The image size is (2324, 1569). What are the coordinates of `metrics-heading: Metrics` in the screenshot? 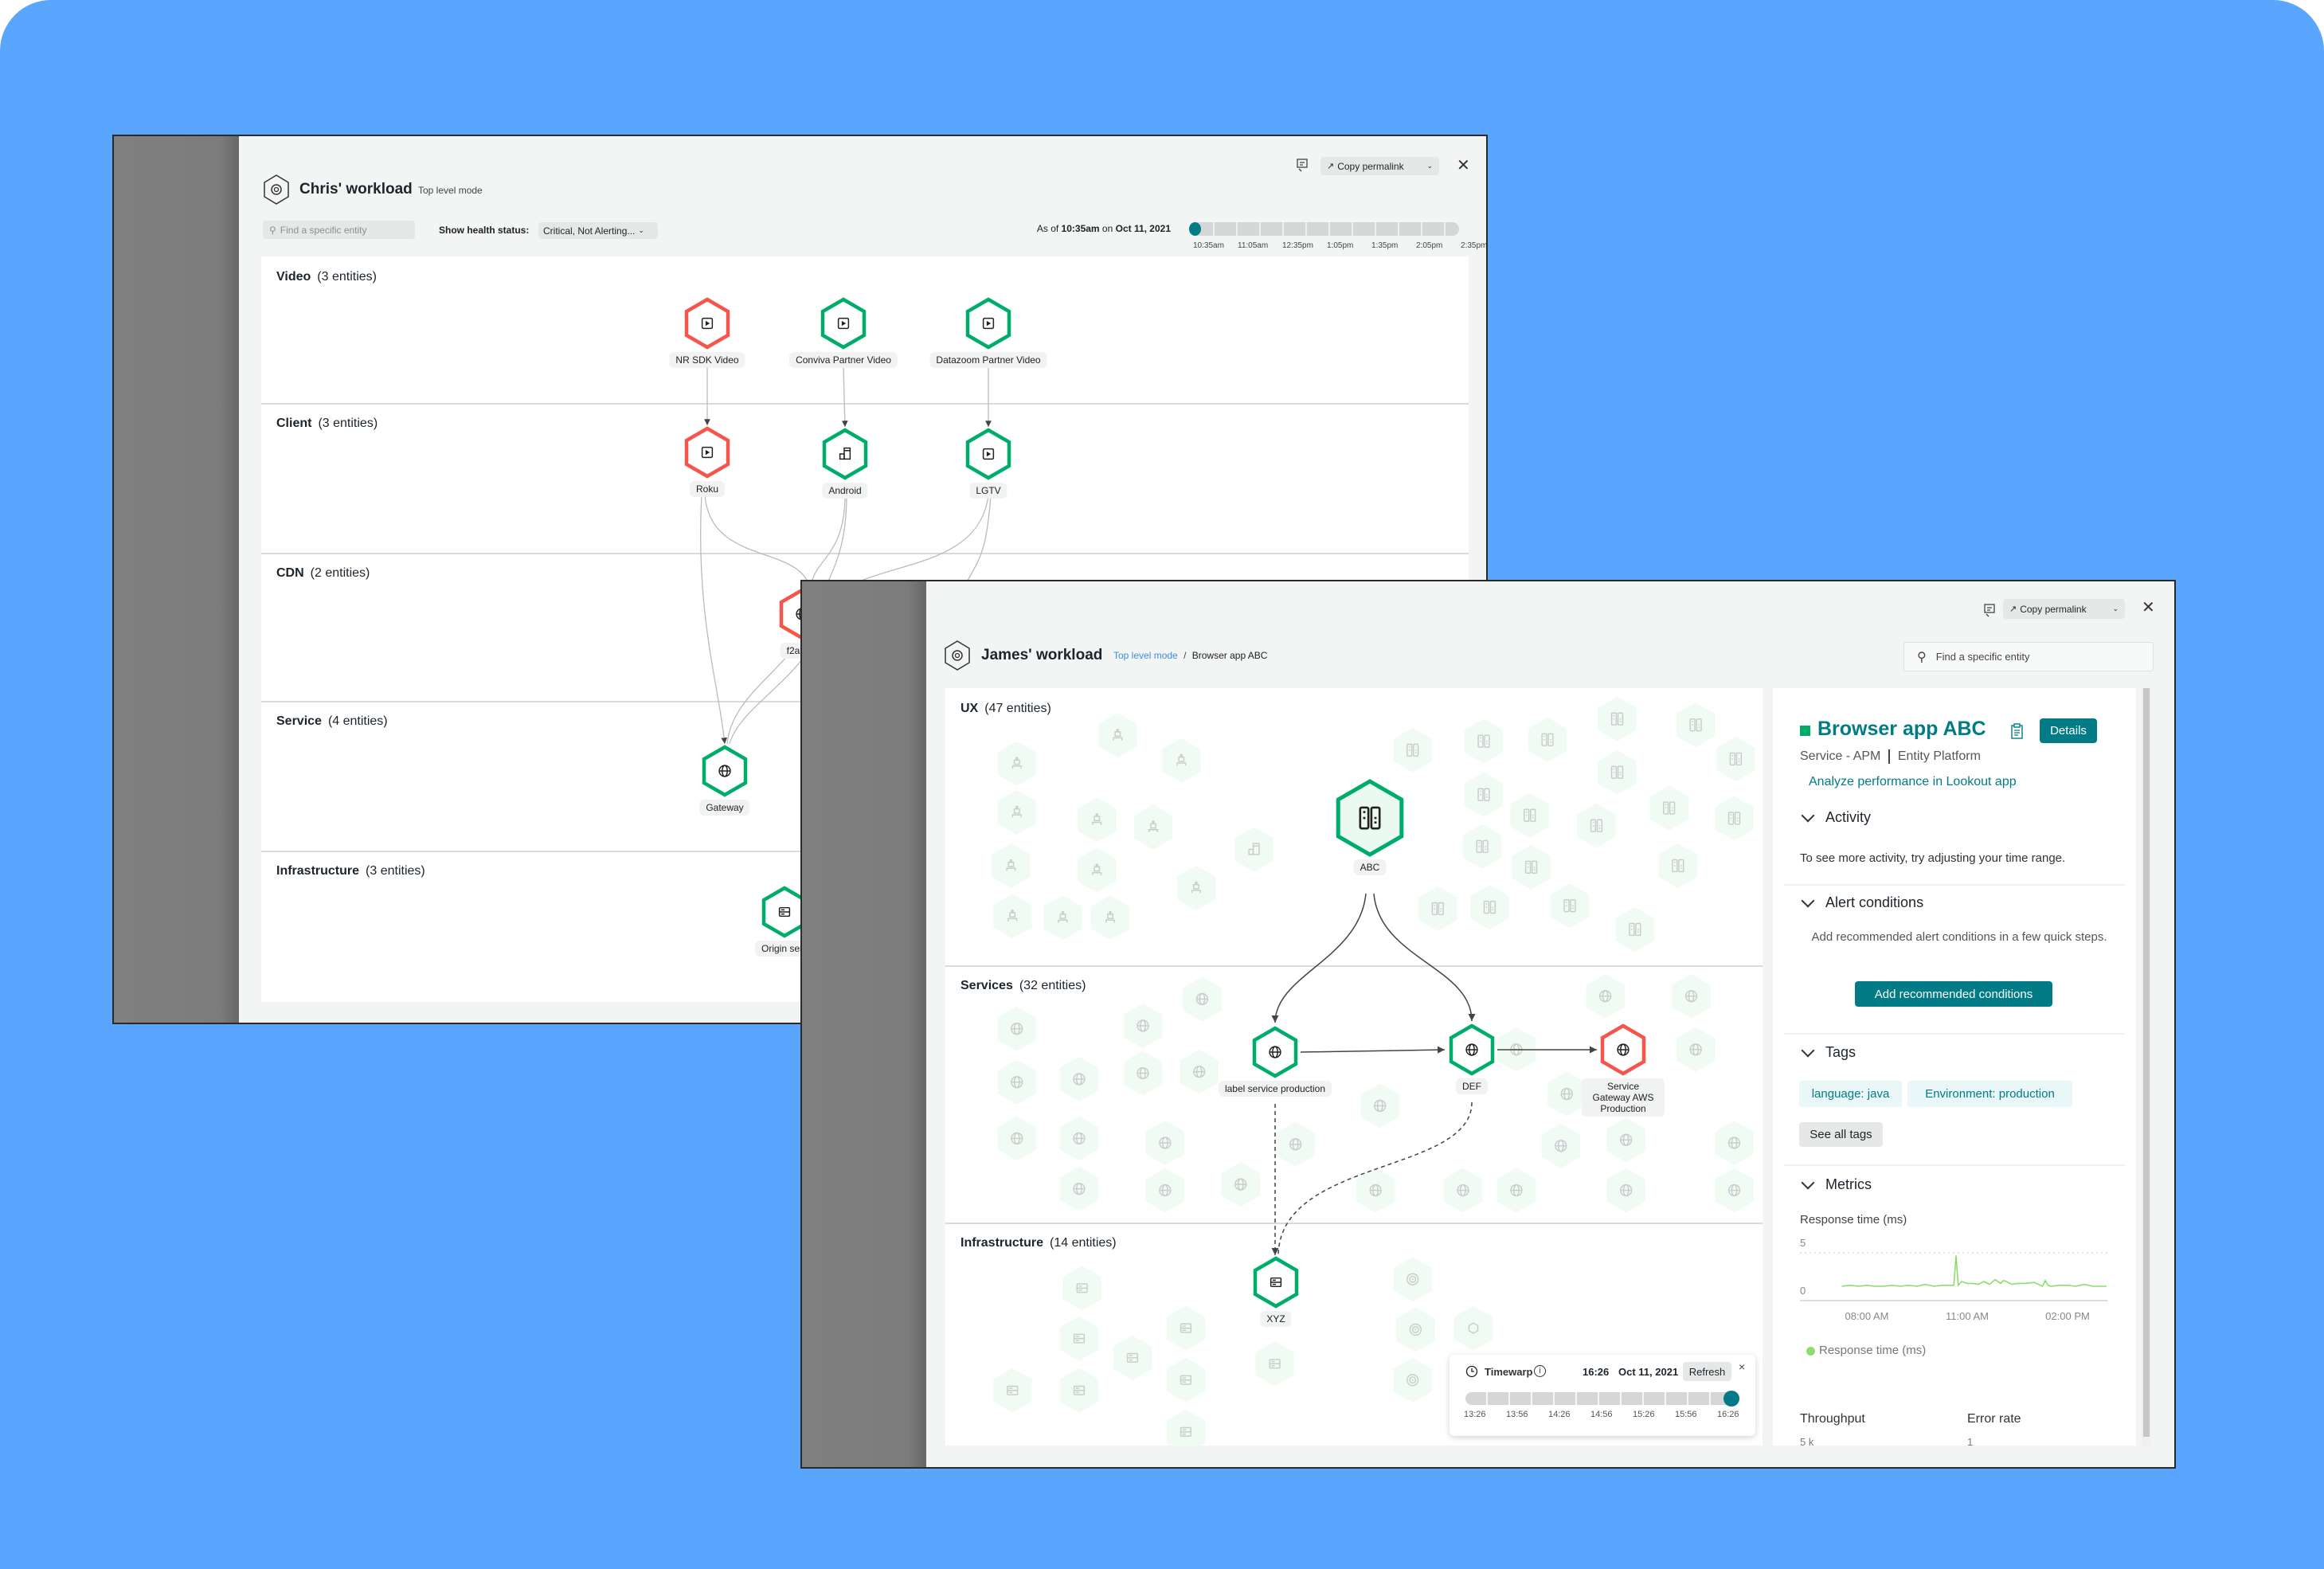 It's located at (1848, 1184).